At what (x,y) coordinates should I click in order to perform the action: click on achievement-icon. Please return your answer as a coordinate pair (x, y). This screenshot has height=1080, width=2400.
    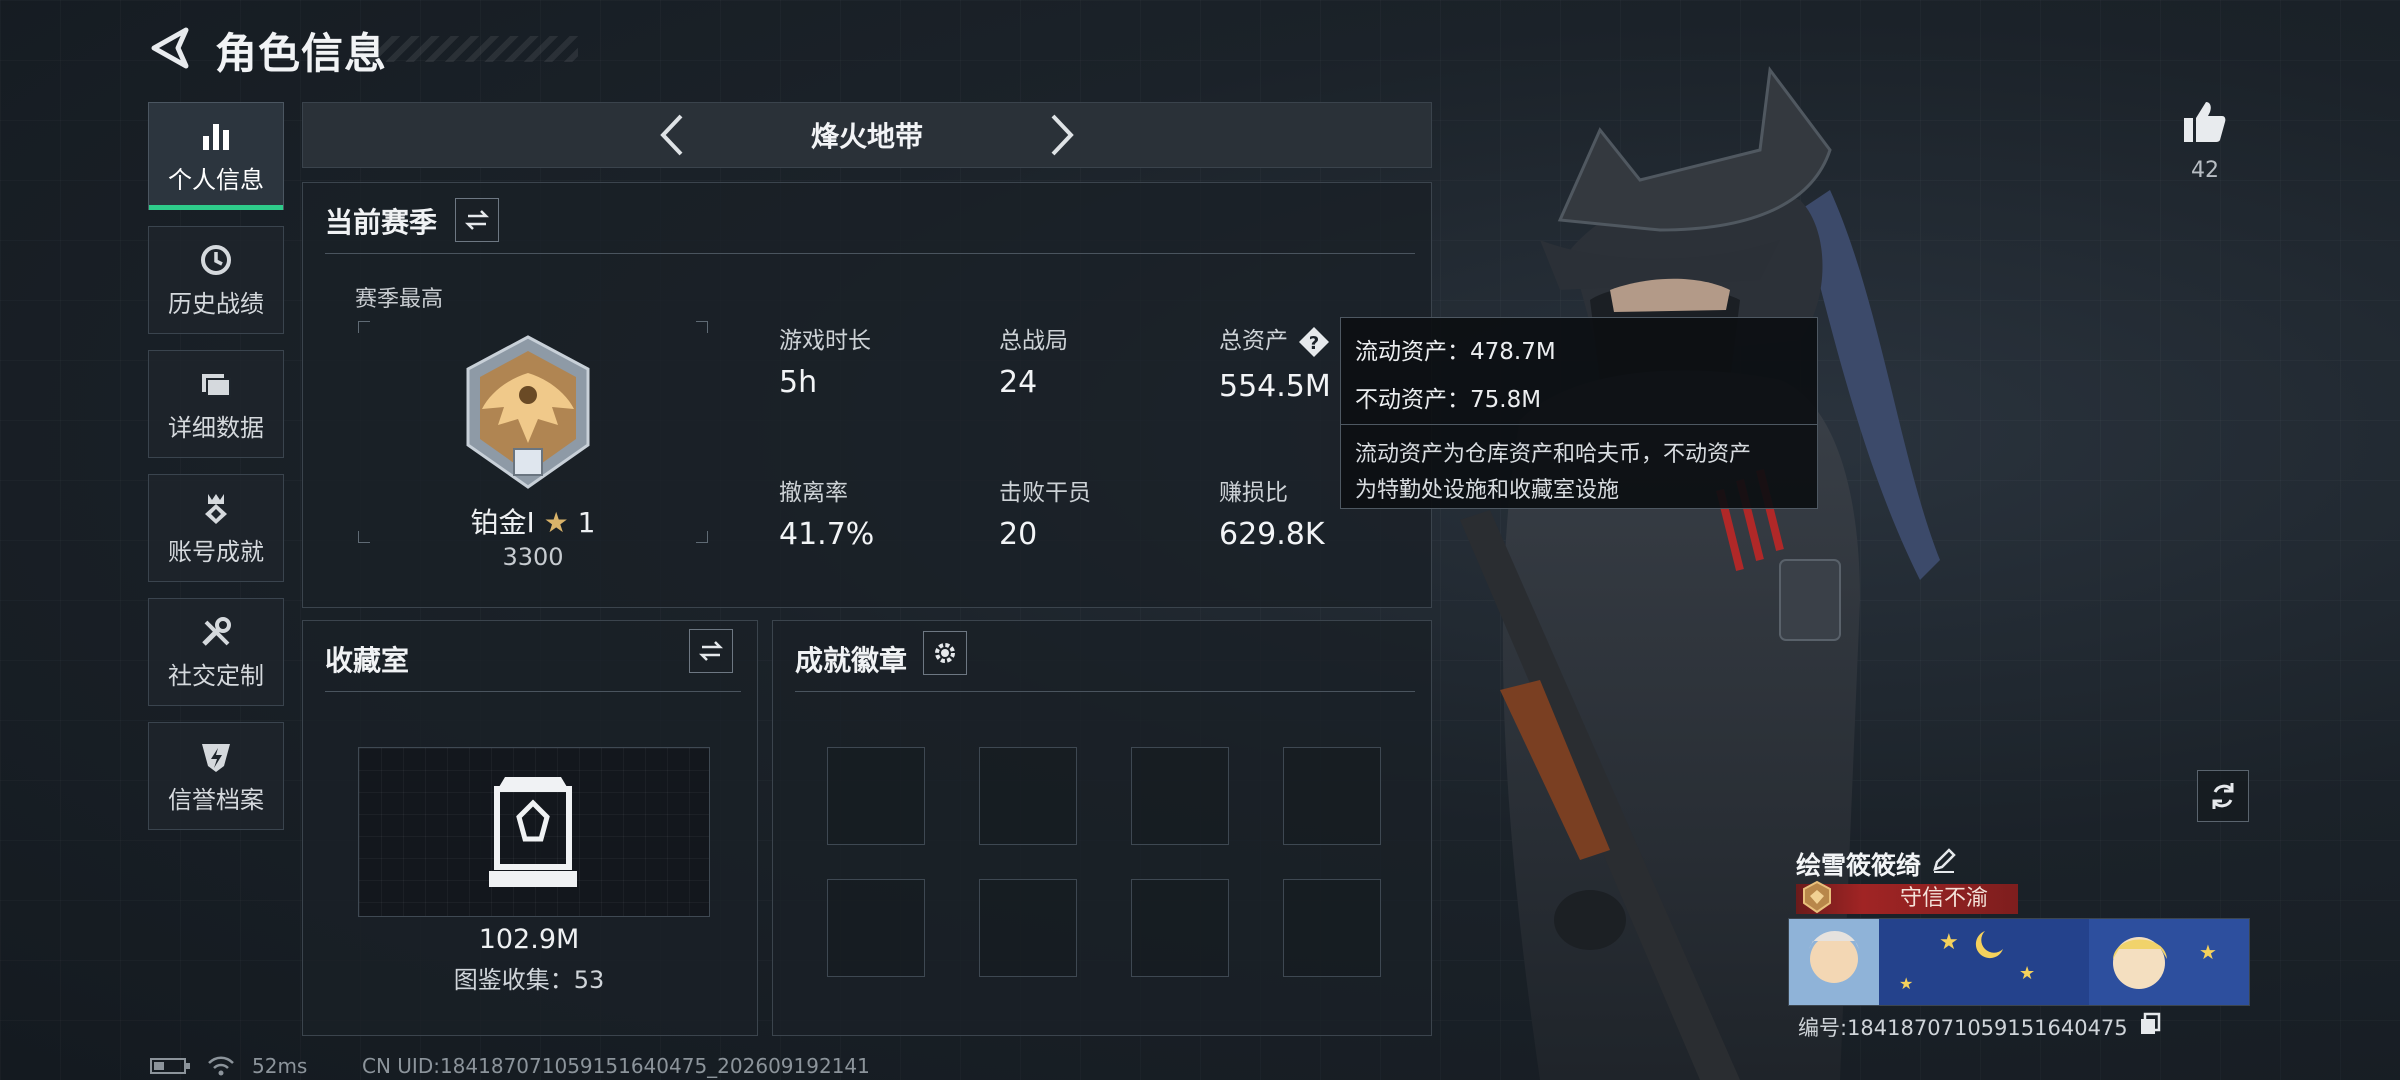
    Looking at the image, I should click on (216, 508).